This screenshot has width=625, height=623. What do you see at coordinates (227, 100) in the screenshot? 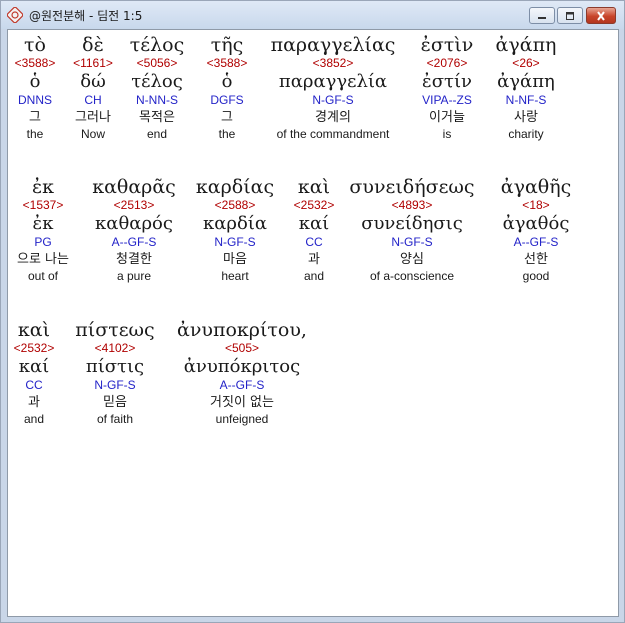
I see `parsing-code: DGFS` at bounding box center [227, 100].